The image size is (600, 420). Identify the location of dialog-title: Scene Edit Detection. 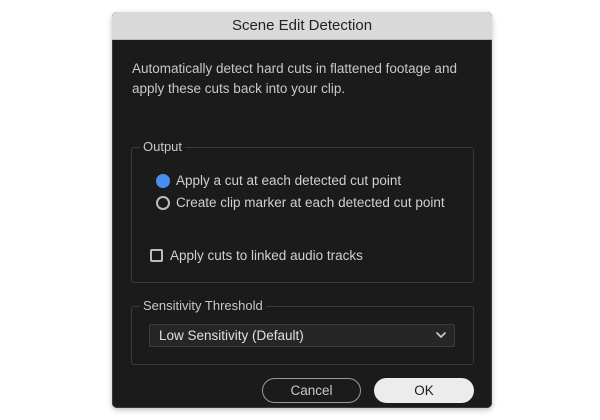
(302, 25).